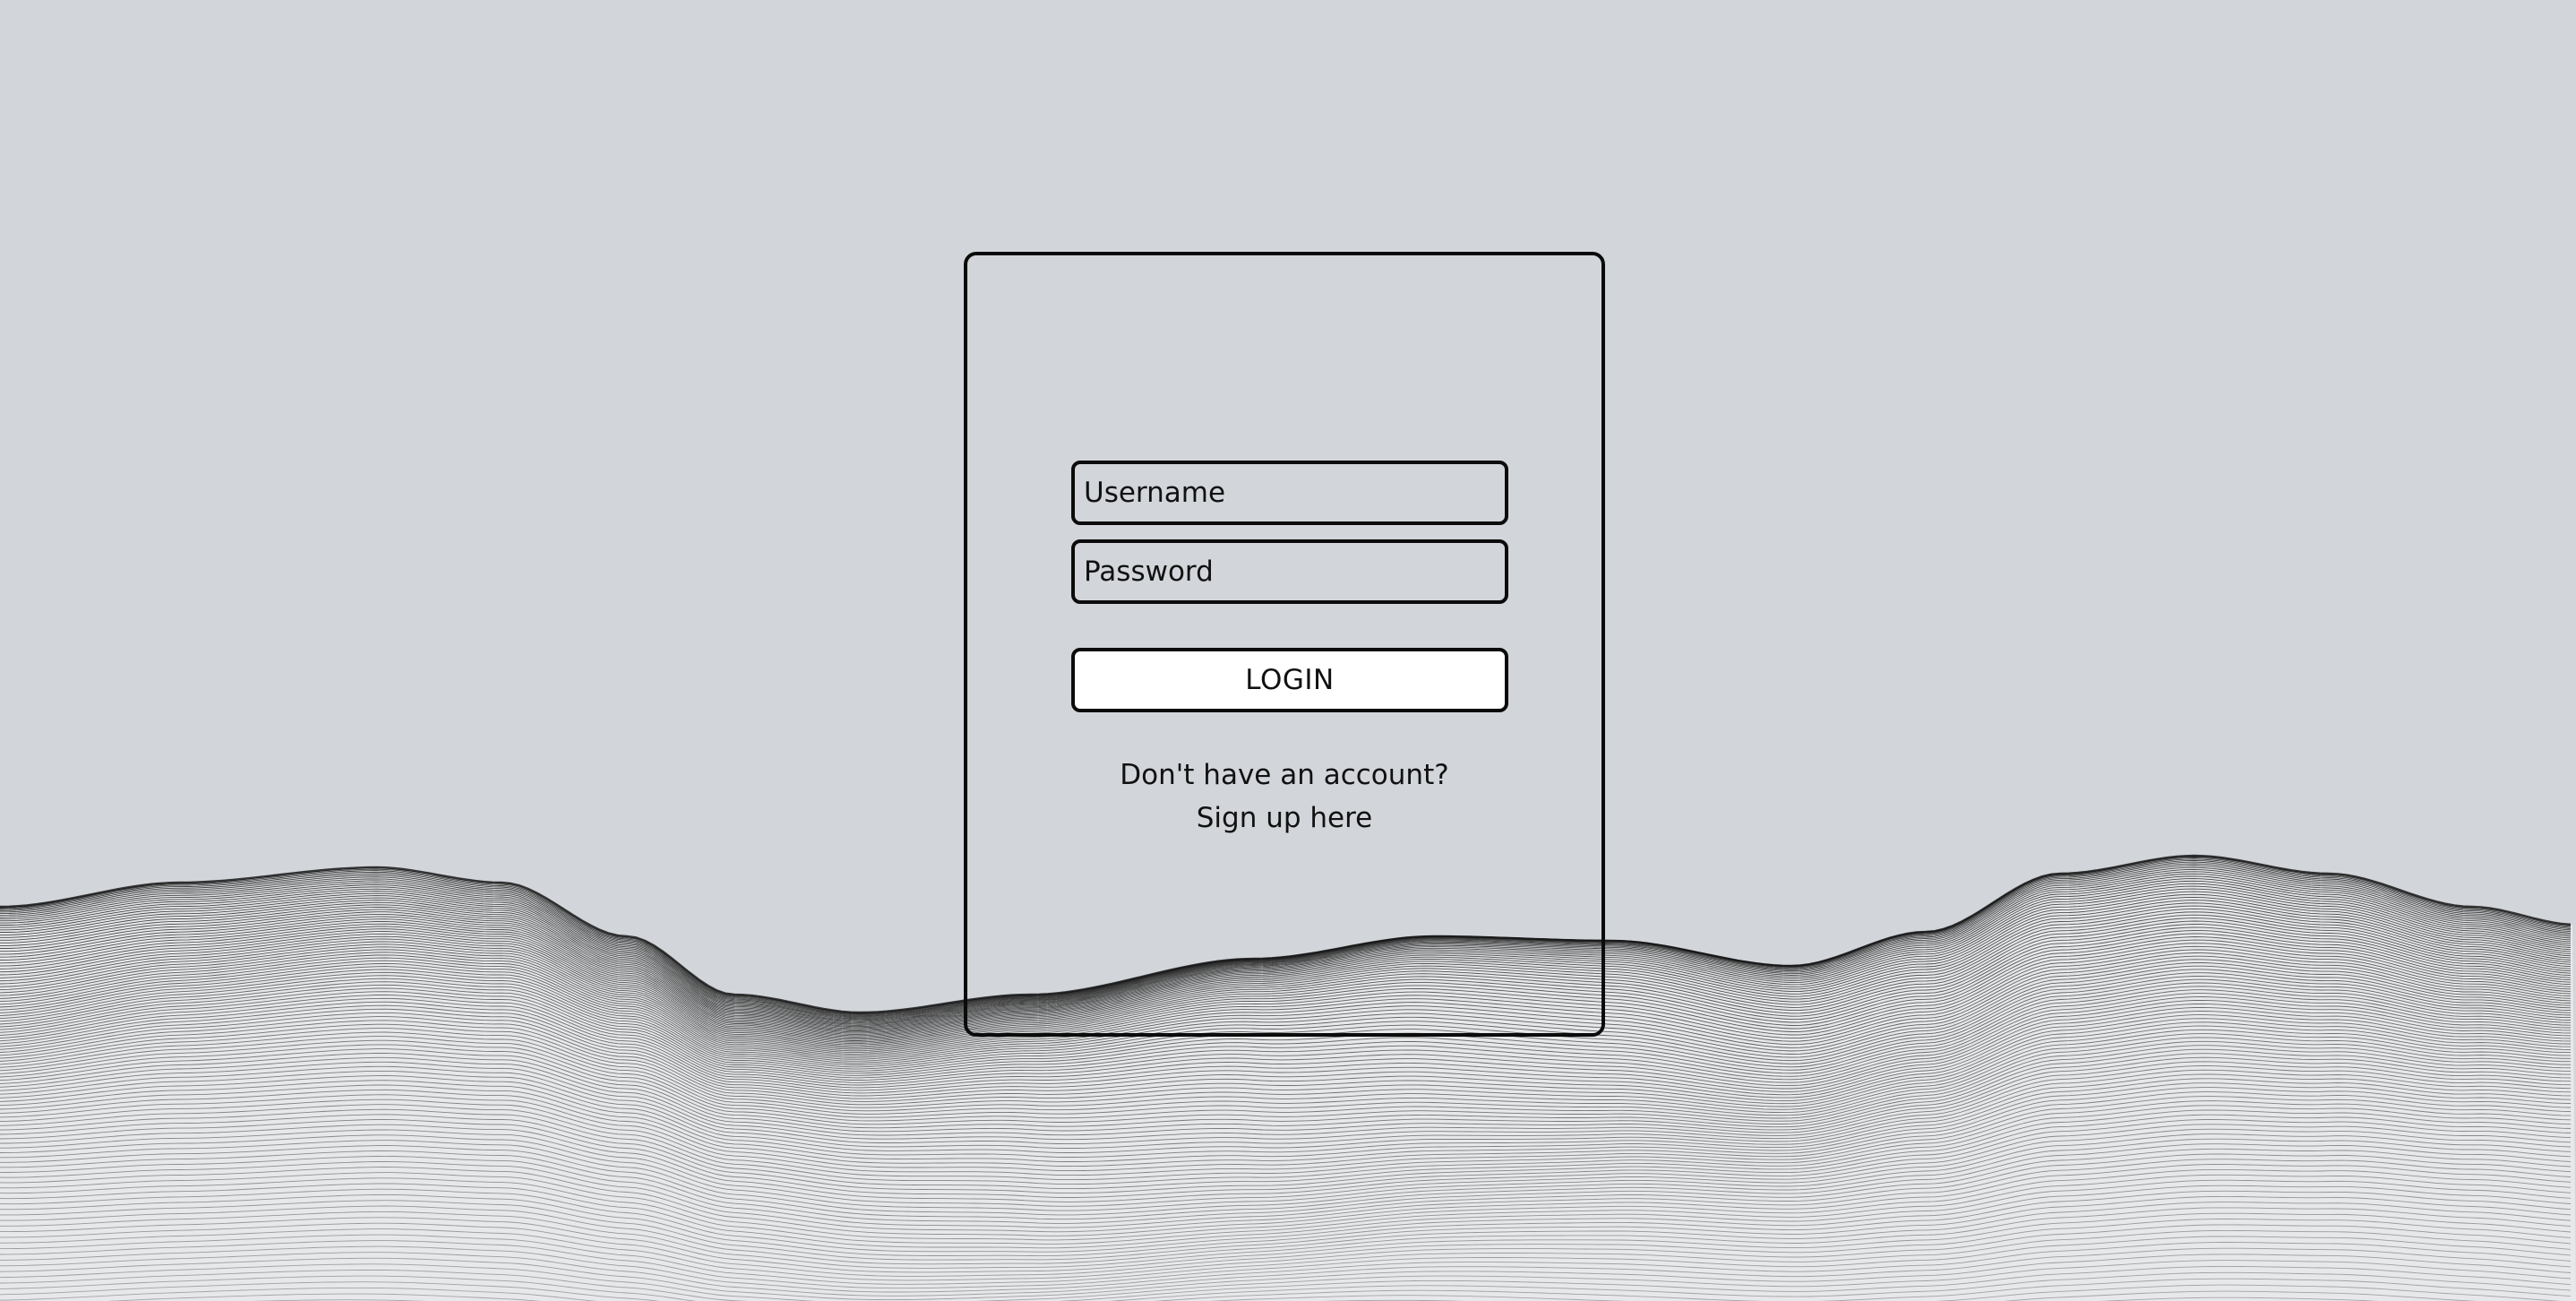  What do you see at coordinates (1289, 493) in the screenshot?
I see `username-field` at bounding box center [1289, 493].